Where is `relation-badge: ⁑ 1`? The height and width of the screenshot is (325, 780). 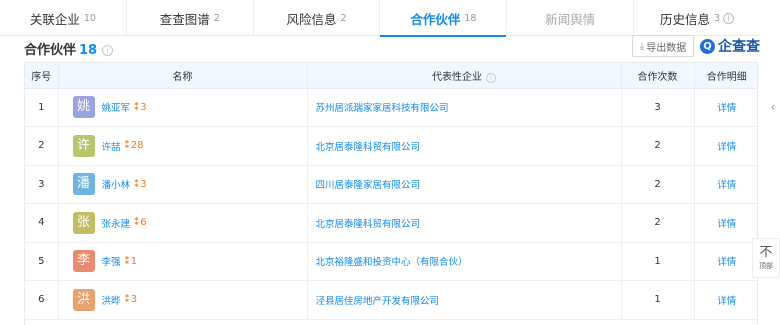 relation-badge: ⁑ 1 is located at coordinates (131, 261).